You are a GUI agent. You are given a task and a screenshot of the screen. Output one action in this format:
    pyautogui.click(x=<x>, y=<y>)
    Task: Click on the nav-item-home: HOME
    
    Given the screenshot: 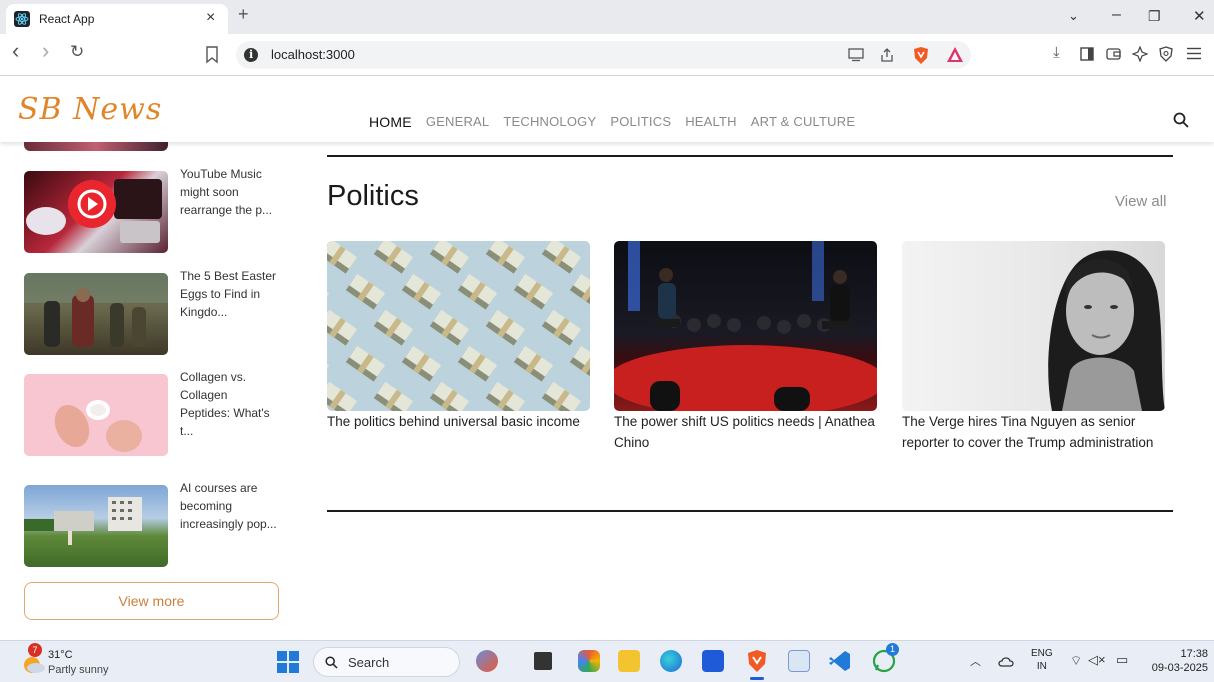 What is the action you would take?
    pyautogui.click(x=390, y=122)
    